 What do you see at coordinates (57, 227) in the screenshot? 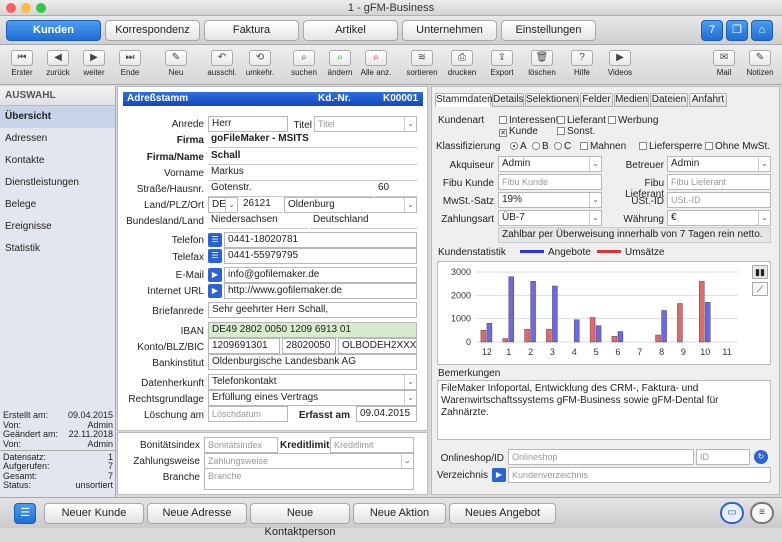
I see `sidebar-item-ereignisse: Ereignisse` at bounding box center [57, 227].